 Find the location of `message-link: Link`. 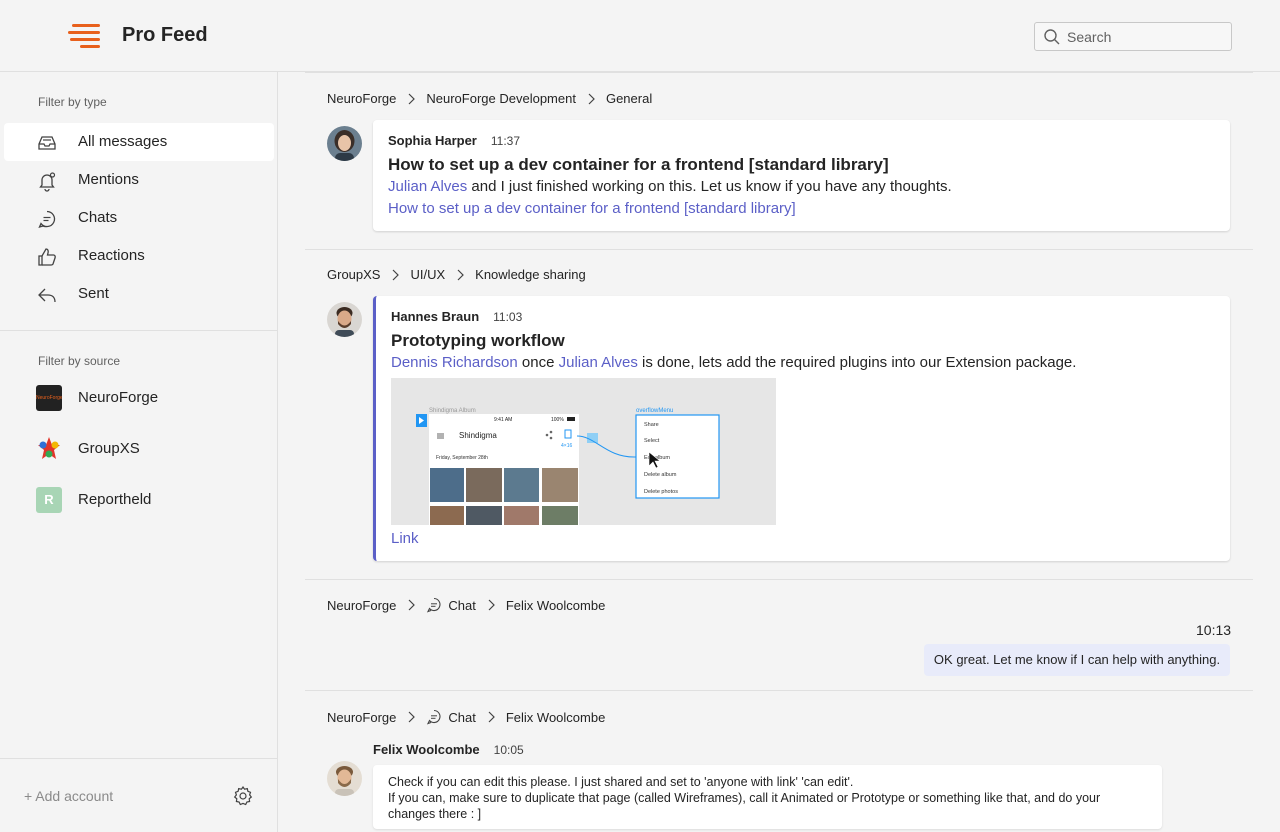

message-link: Link is located at coordinates (405, 538).